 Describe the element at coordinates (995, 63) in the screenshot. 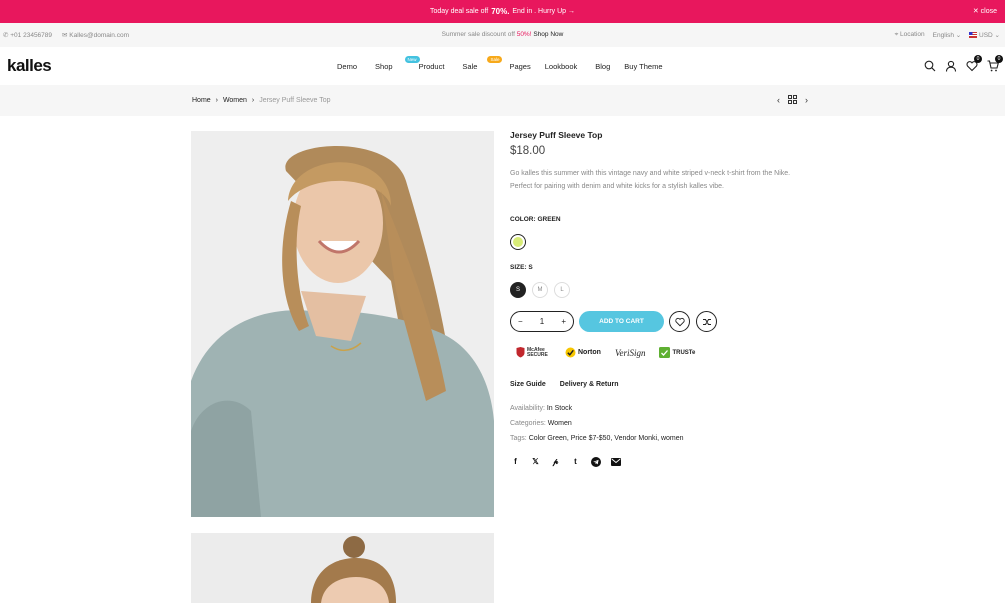

I see `cart-icon: 0` at that location.